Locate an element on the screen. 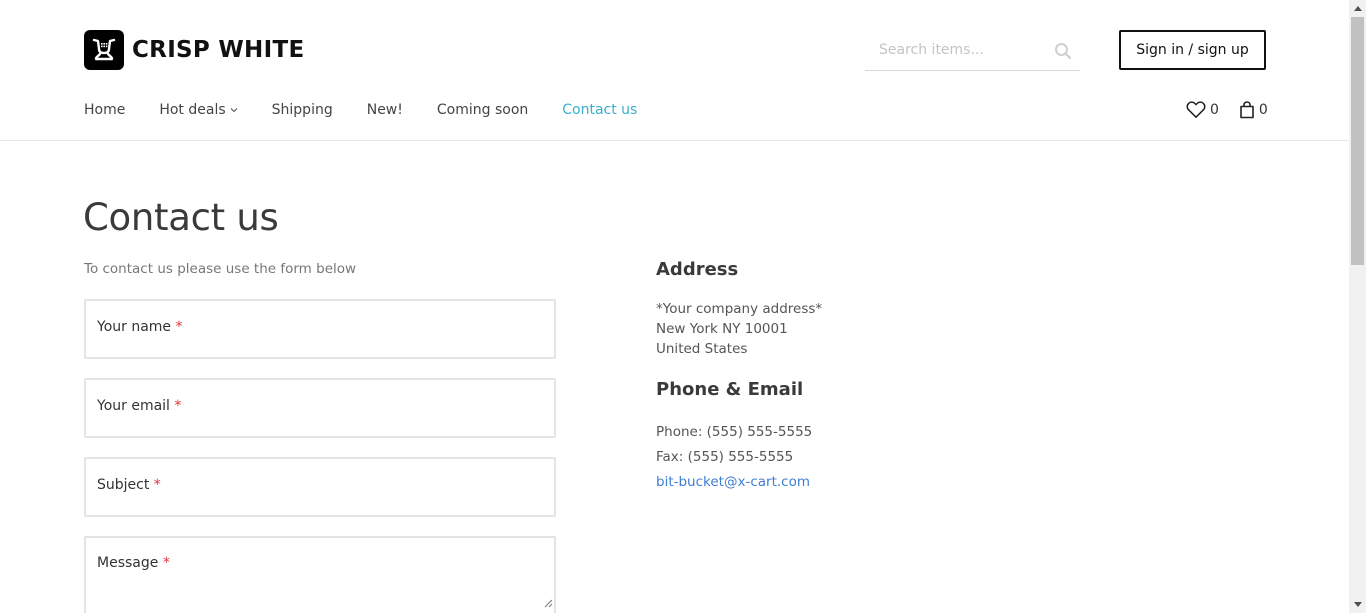 The width and height of the screenshot is (1366, 613). subject-field: Subject * is located at coordinates (320, 487).